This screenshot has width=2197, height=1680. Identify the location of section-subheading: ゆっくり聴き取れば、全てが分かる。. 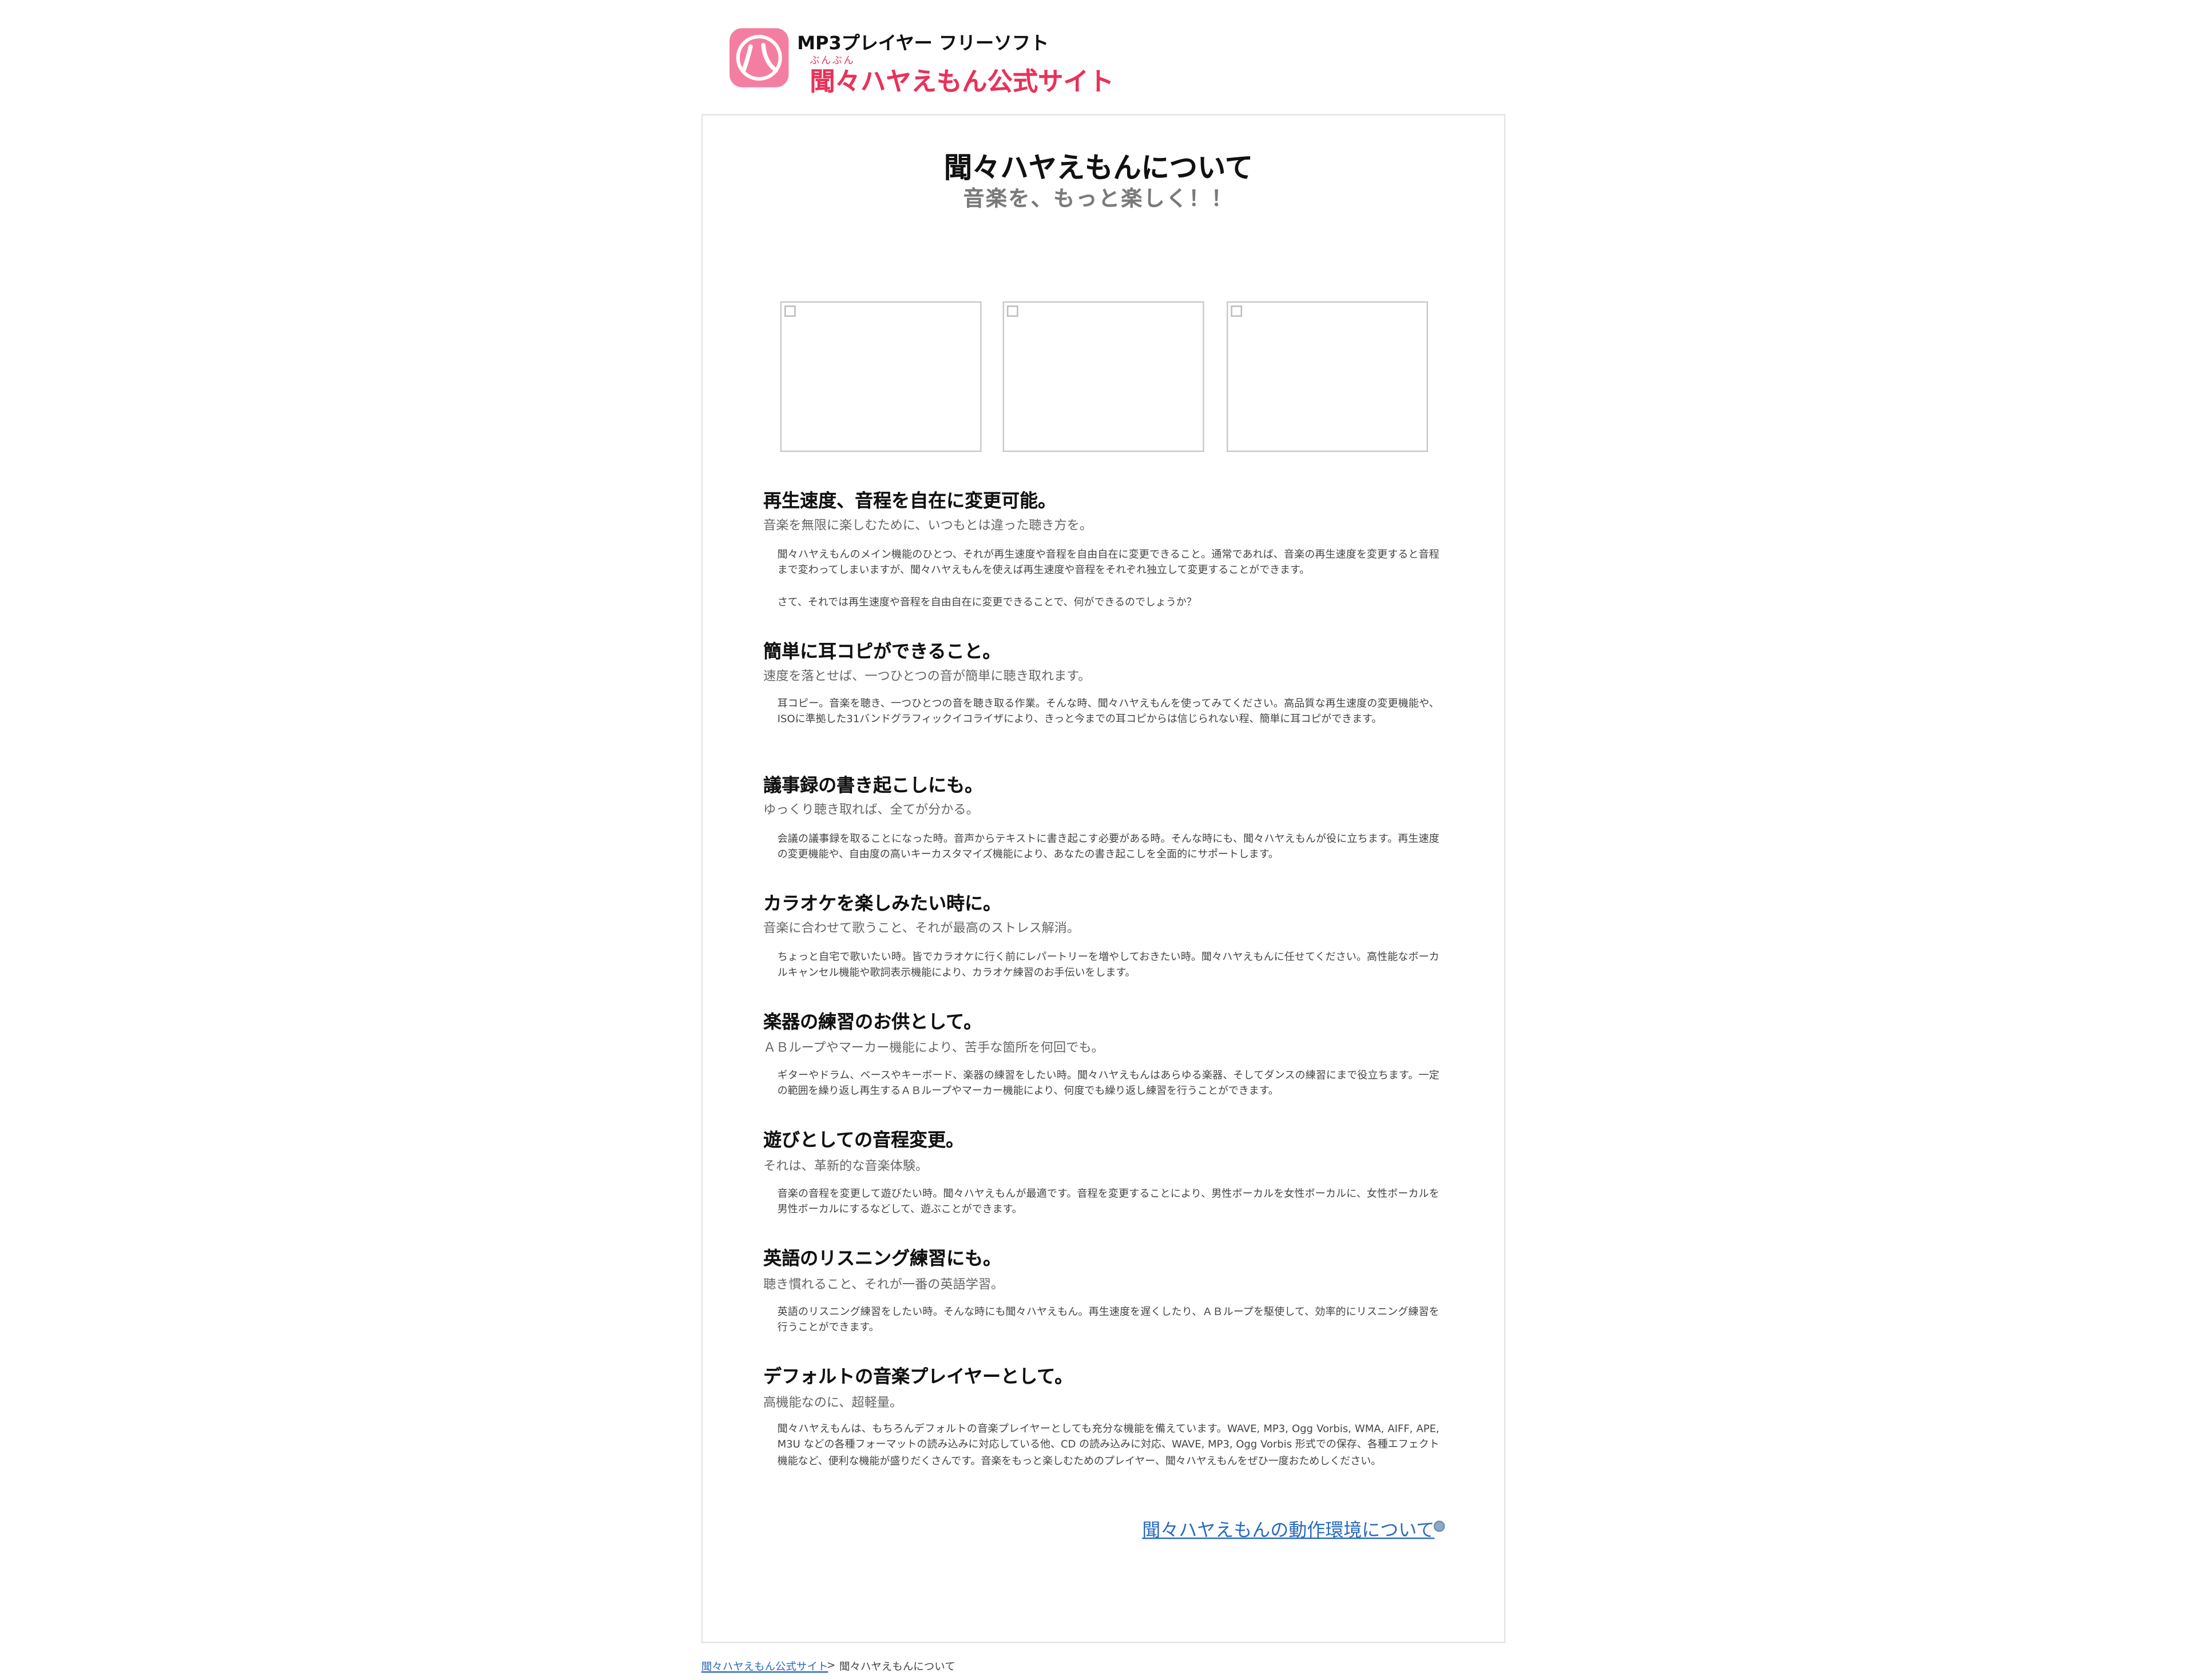
(871, 811).